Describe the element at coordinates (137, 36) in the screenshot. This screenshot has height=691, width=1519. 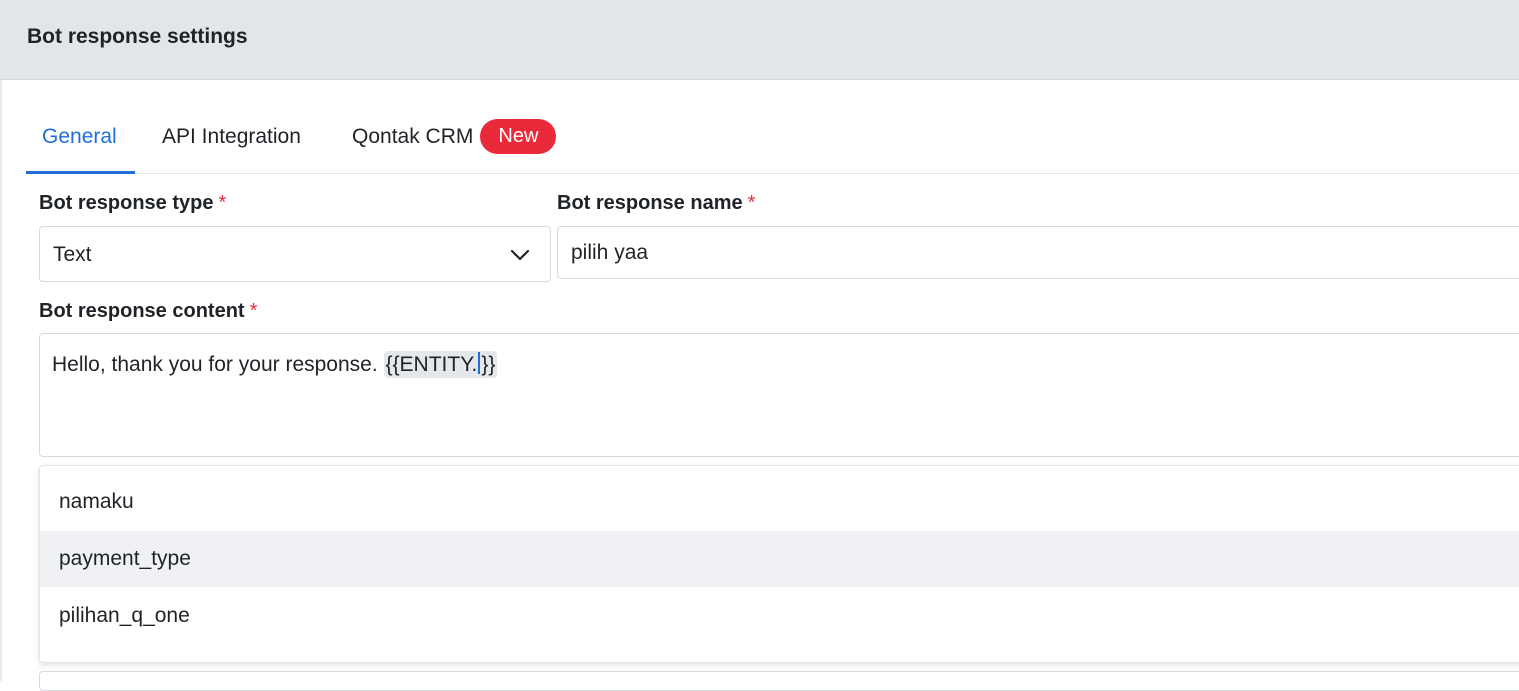
I see `page-title: Bot response settings` at that location.